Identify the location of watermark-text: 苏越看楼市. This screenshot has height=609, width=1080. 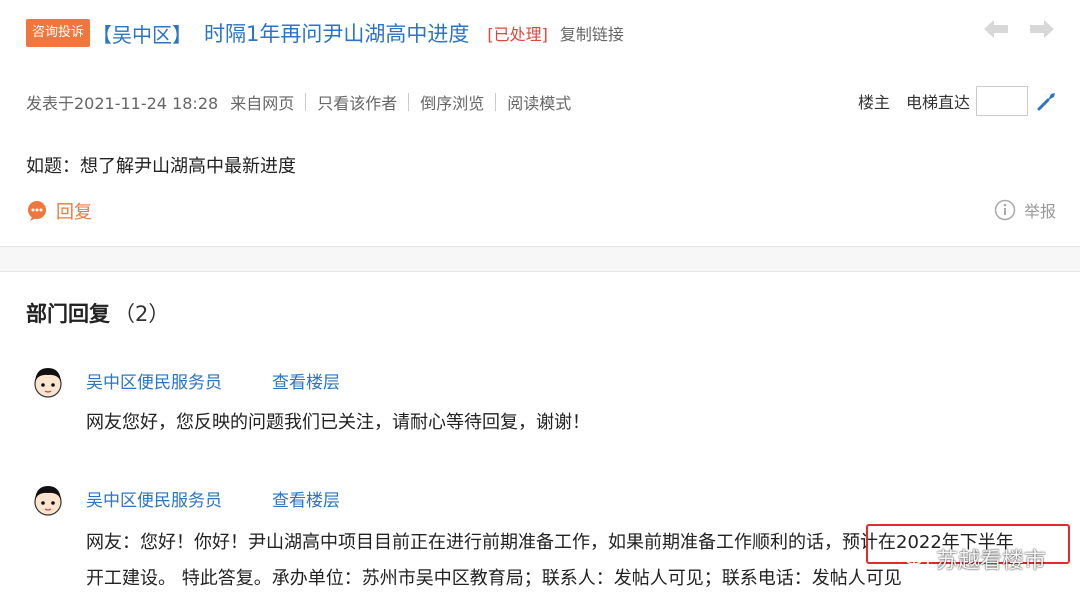
(990, 561).